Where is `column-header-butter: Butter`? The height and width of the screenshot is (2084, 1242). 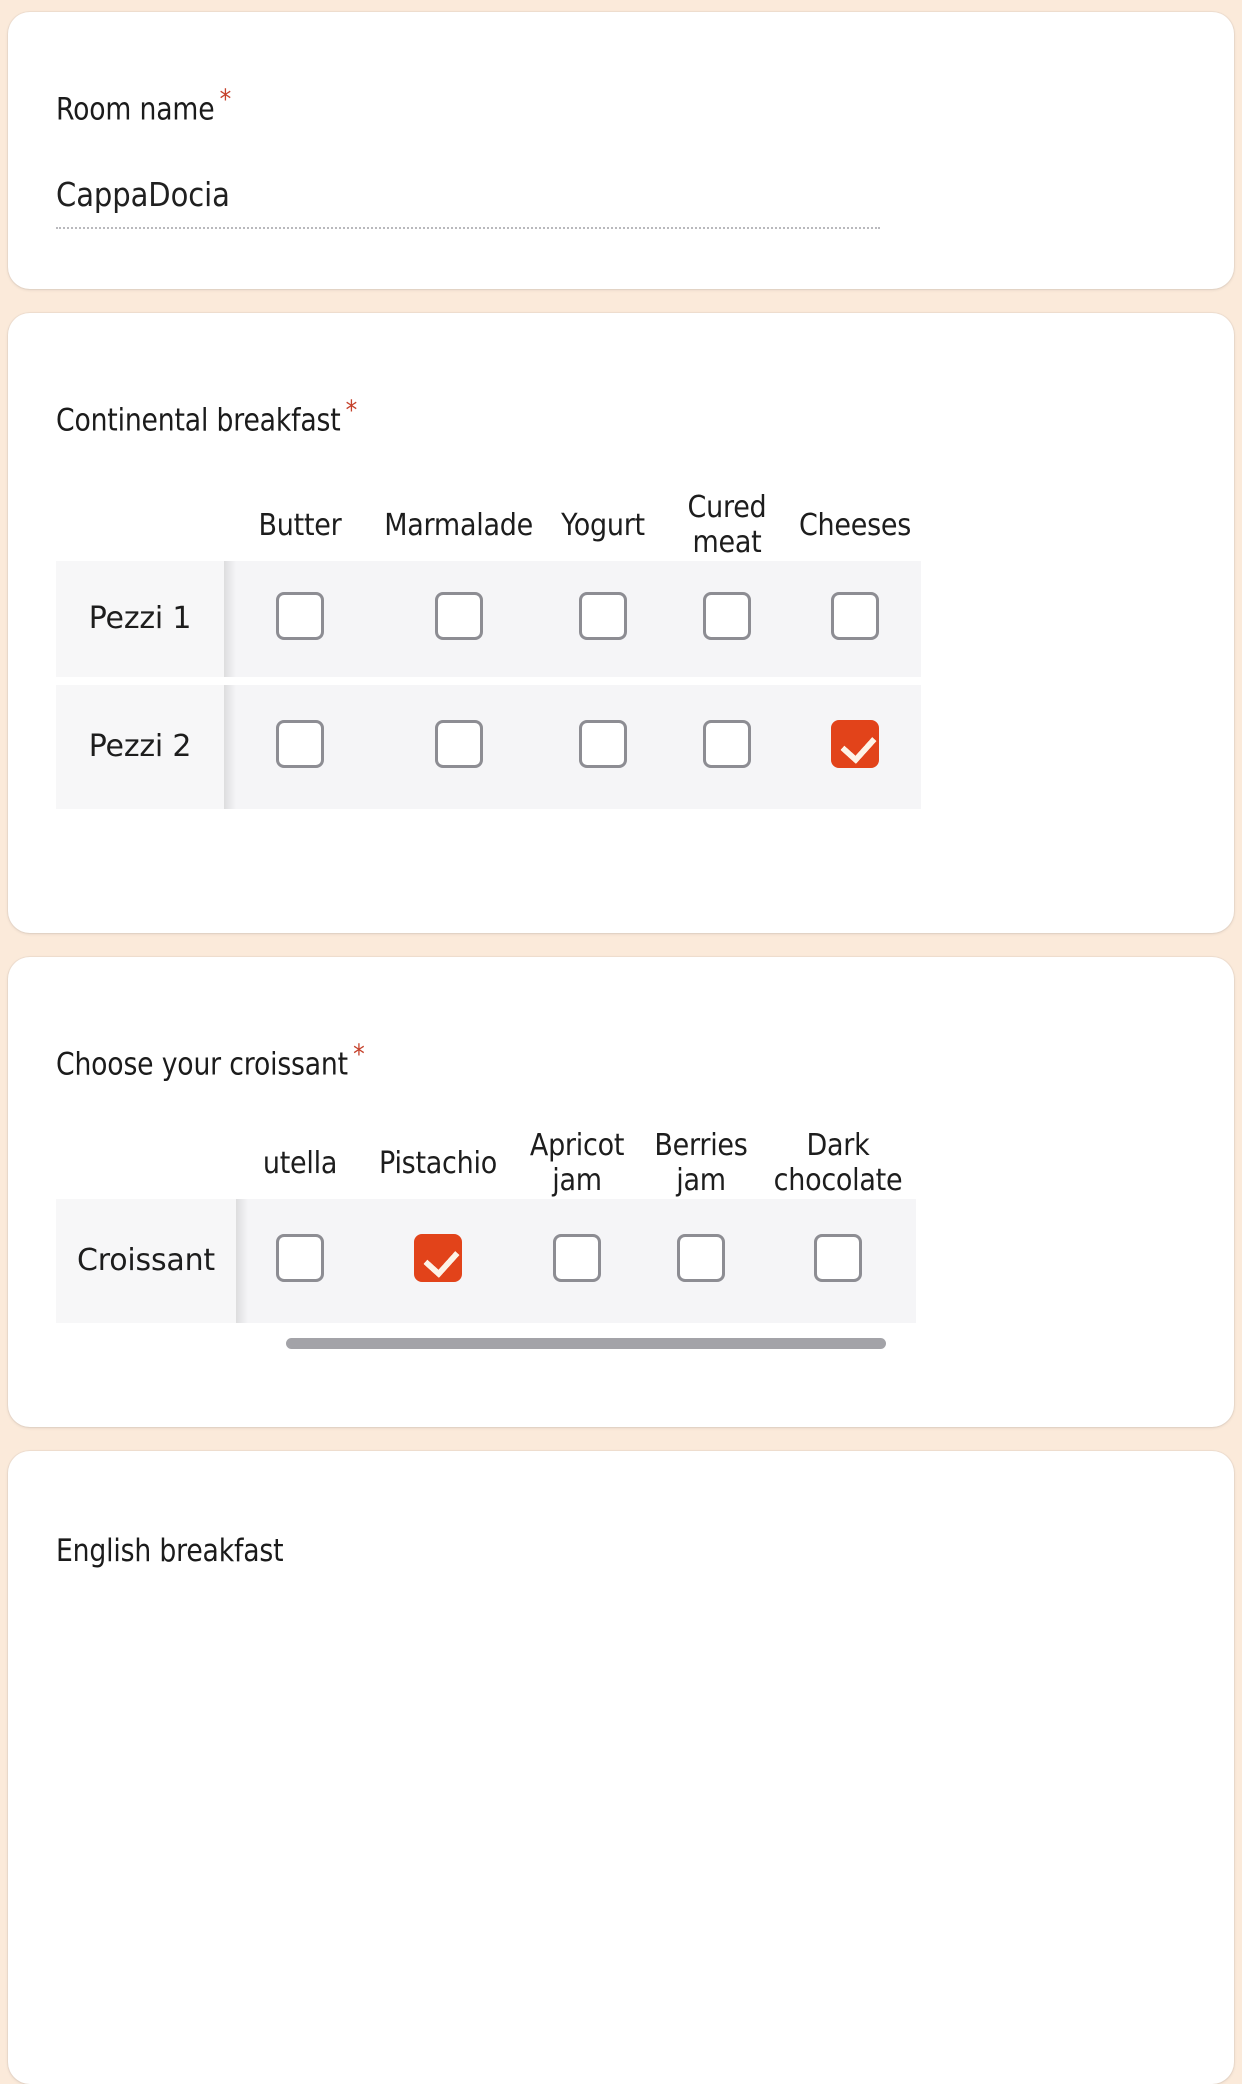
column-header-butter: Butter is located at coordinates (300, 525).